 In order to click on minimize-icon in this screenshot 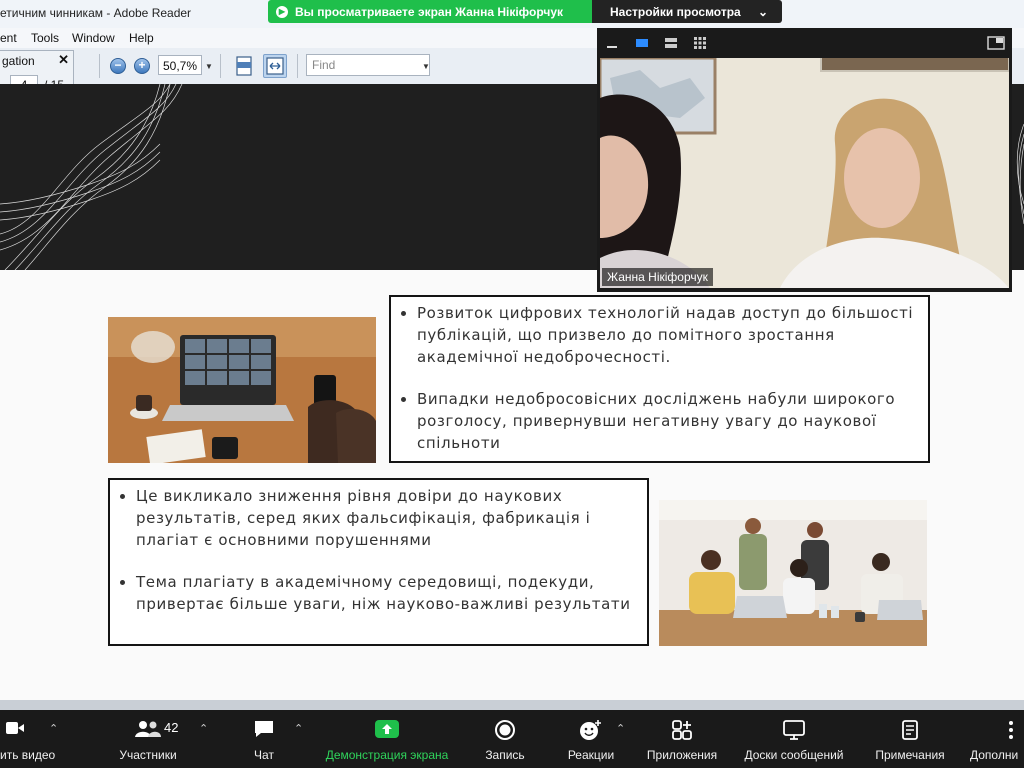, I will do `click(612, 43)`.